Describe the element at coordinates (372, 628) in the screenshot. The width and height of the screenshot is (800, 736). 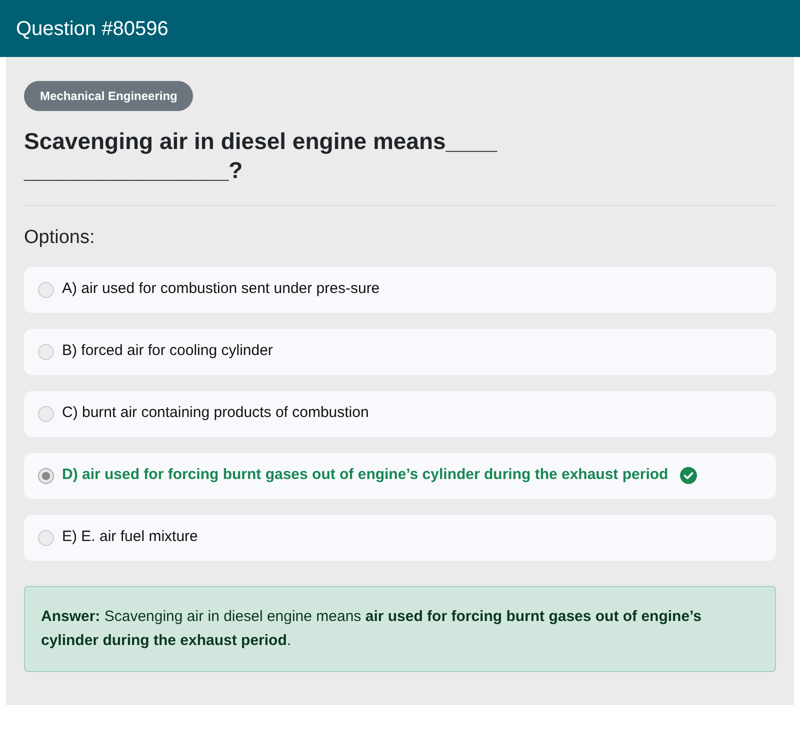
I see `answer-text: Answer: Scavenging air in diesel engine means air used for forcing burnt gases out of engine’s cylinder during the exhaust period.` at that location.